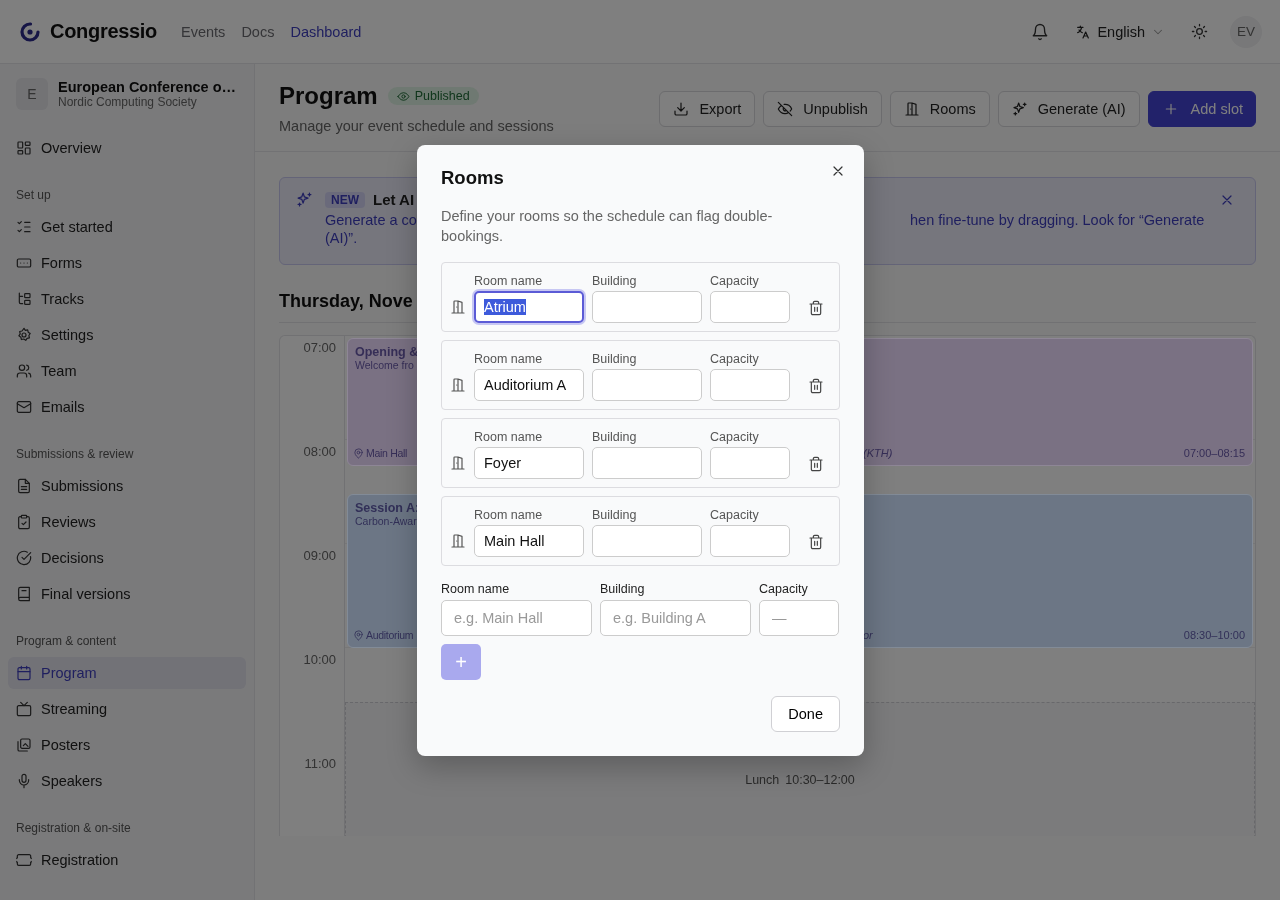 The width and height of the screenshot is (1280, 900). I want to click on banner-title: Let AI, so click(394, 199).